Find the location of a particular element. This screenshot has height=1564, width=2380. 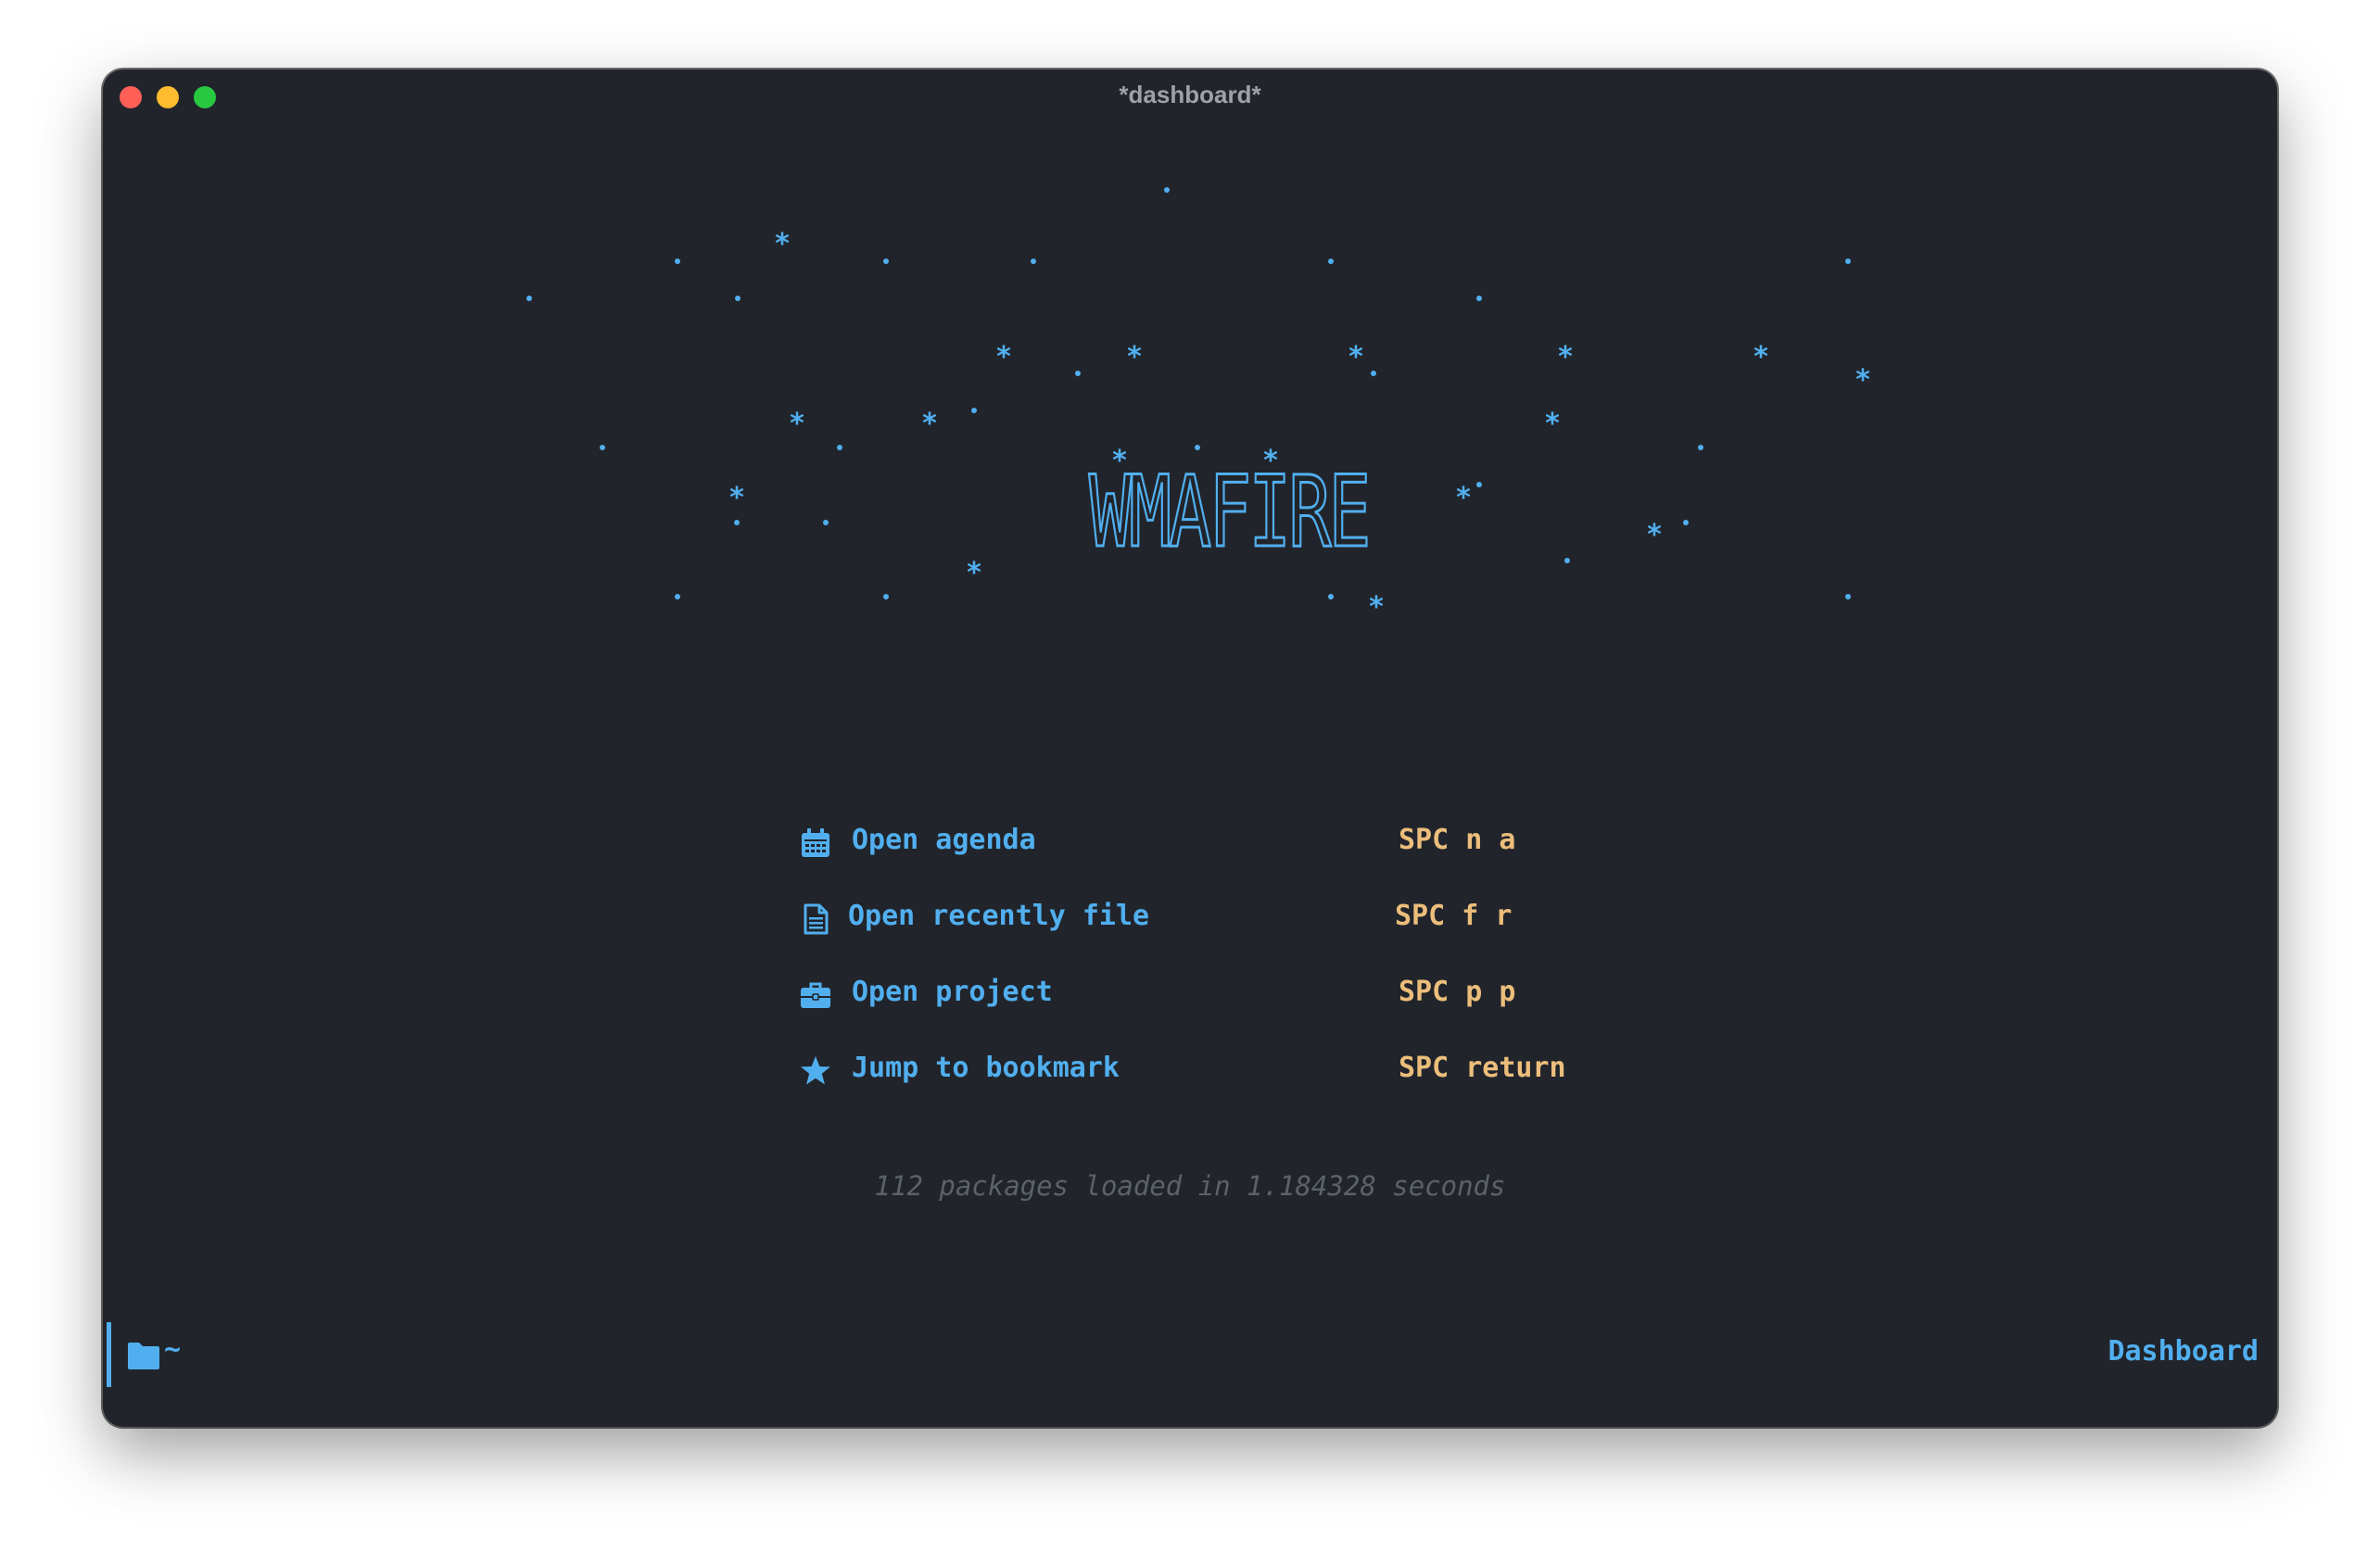

star-asterisk-8: * is located at coordinates (929, 424).